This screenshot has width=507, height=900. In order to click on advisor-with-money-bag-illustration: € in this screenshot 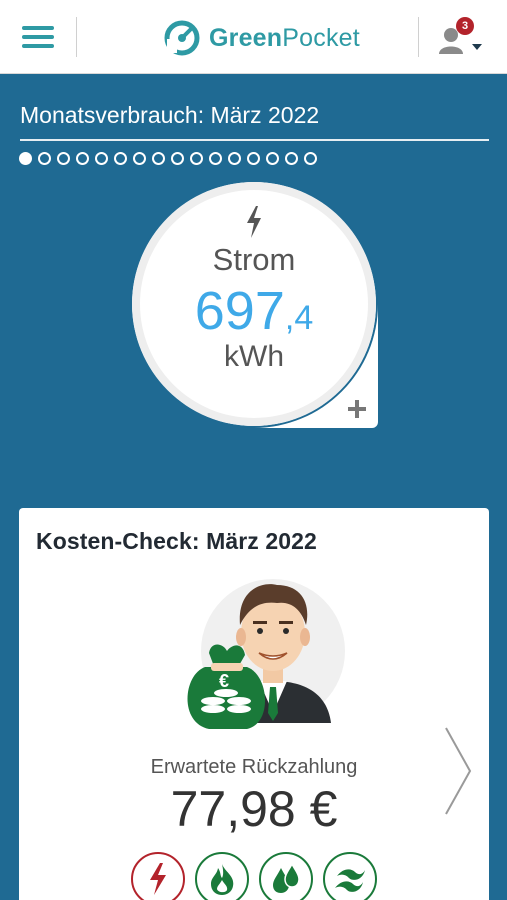, I will do `click(266, 654)`.